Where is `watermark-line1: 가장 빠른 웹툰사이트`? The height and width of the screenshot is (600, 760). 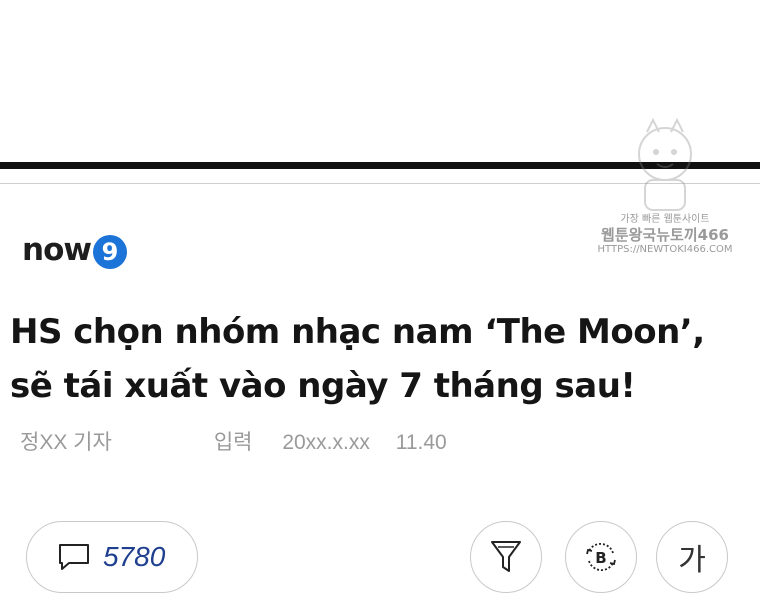
watermark-line1: 가장 빠른 웹툰사이트 is located at coordinates (665, 219).